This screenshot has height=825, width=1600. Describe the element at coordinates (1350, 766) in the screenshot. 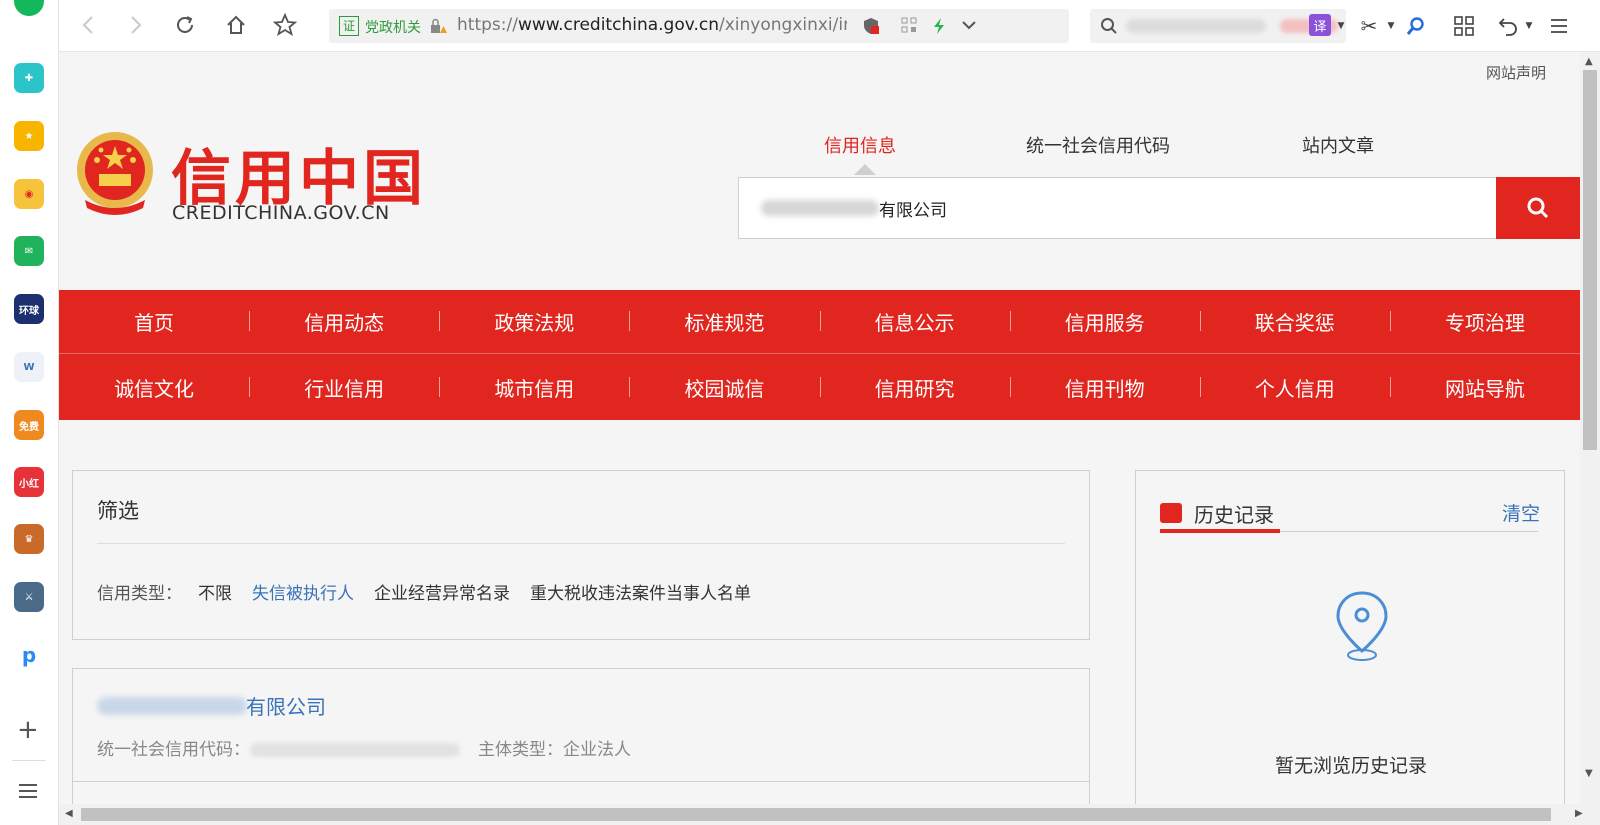

I see `empty-history-text: 暂无浏览历史记录` at that location.